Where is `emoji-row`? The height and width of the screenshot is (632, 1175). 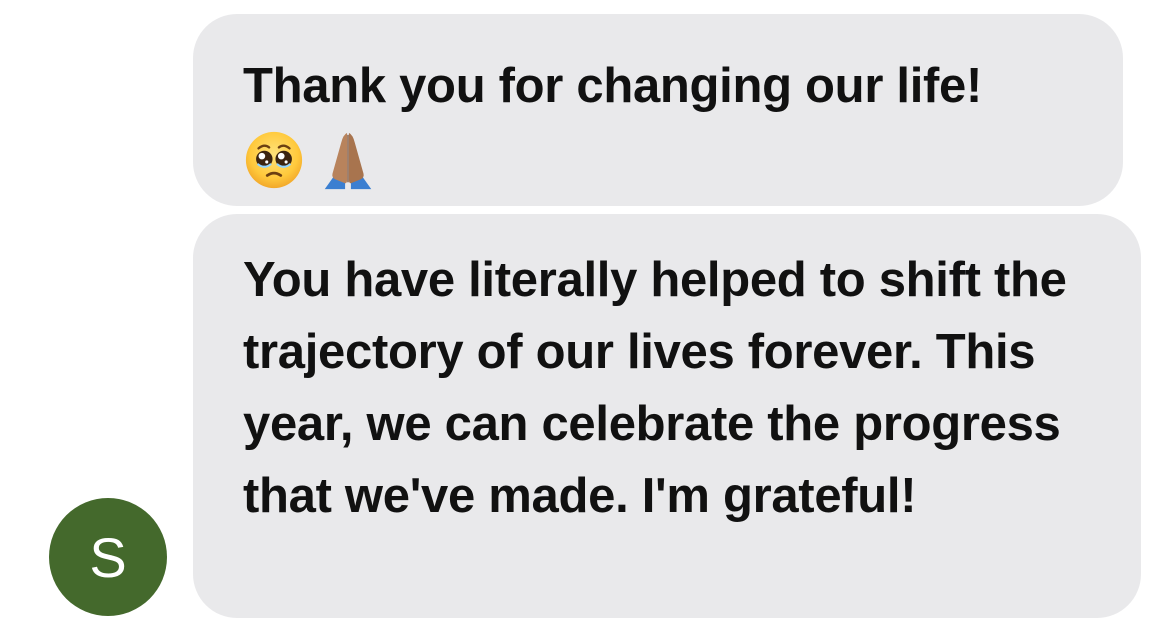 emoji-row is located at coordinates (663, 160).